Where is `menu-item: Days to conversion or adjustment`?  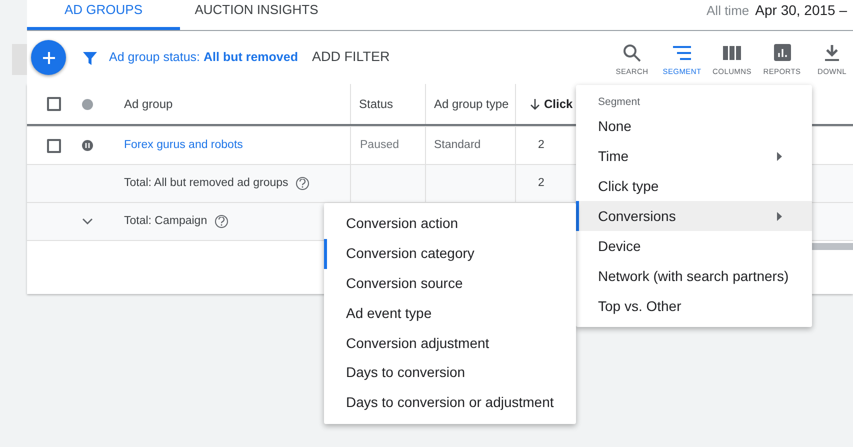
menu-item: Days to conversion or adjustment is located at coordinates (450, 403).